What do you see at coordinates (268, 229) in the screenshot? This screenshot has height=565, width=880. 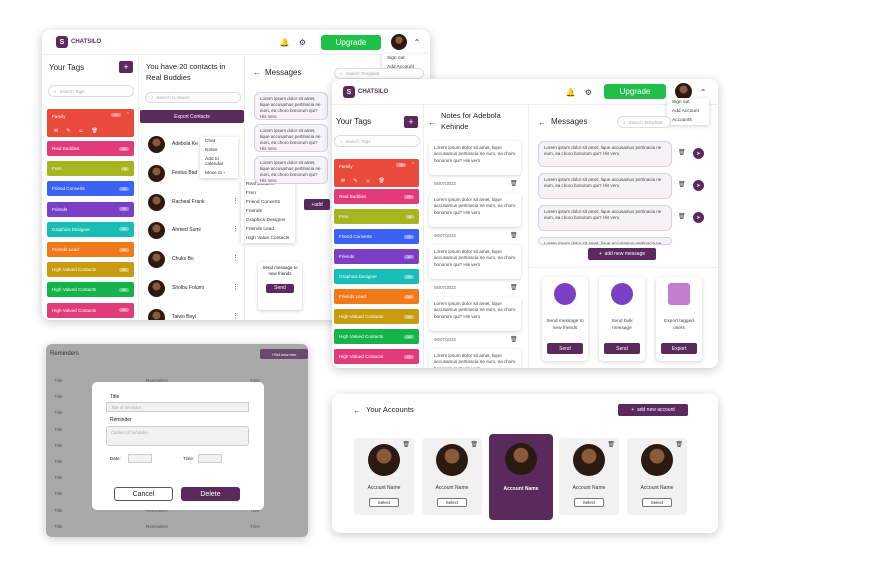 I see `move-to-item: Friends Lead` at bounding box center [268, 229].